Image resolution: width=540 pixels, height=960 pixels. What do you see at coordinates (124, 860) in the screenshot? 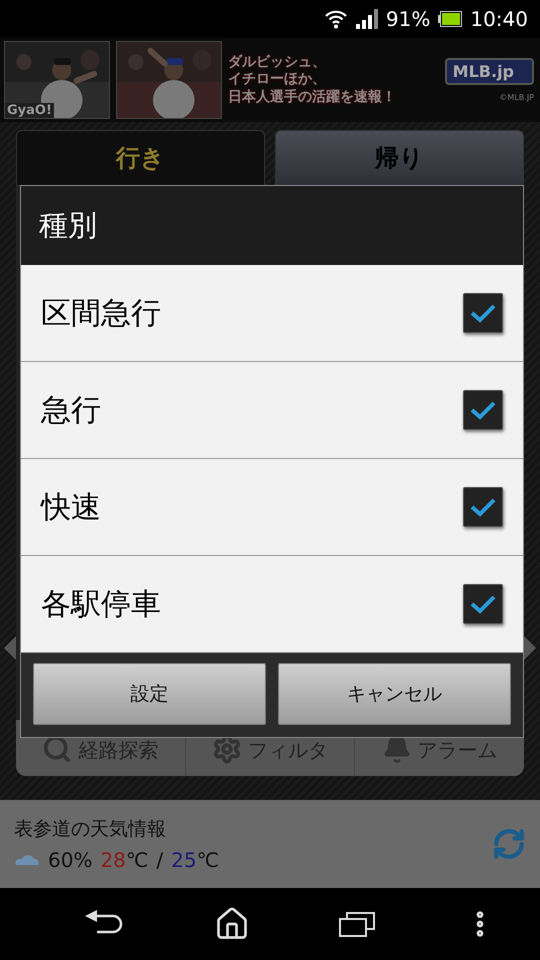
I see `temperature-text: 28℃` at bounding box center [124, 860].